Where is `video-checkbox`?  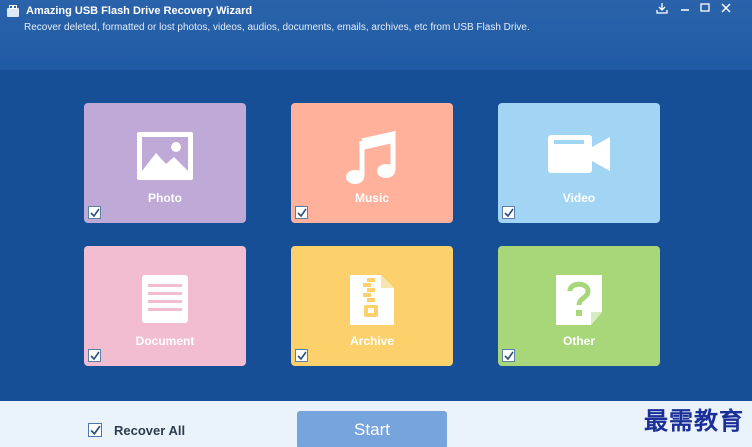 video-checkbox is located at coordinates (508, 212).